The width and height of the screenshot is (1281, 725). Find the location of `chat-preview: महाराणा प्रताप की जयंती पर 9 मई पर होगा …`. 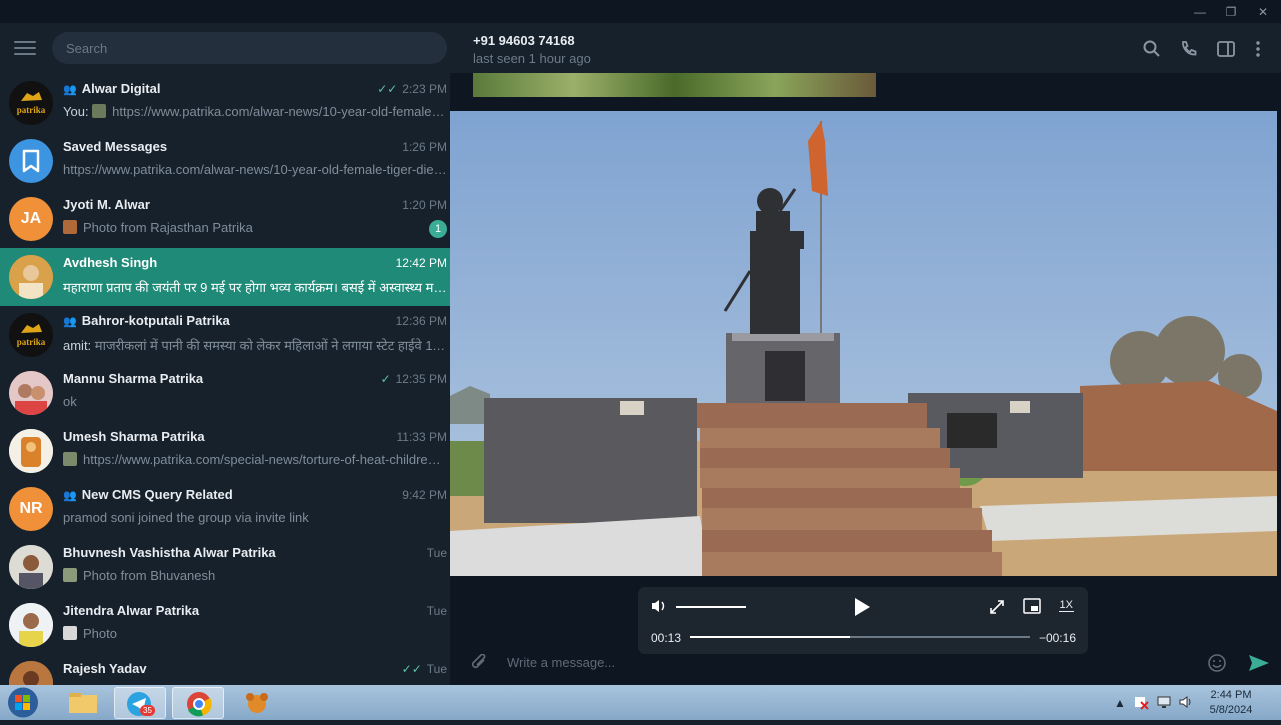

chat-preview: महाराणा प्रताप की जयंती पर 9 मई पर होगा … is located at coordinates (255, 287).